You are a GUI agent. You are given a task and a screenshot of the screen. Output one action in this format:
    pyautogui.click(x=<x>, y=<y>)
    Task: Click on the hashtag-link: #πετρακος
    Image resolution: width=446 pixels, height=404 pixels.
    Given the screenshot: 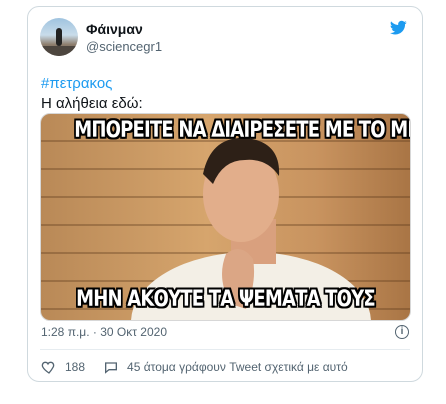 What is the action you would take?
    pyautogui.click(x=76, y=83)
    